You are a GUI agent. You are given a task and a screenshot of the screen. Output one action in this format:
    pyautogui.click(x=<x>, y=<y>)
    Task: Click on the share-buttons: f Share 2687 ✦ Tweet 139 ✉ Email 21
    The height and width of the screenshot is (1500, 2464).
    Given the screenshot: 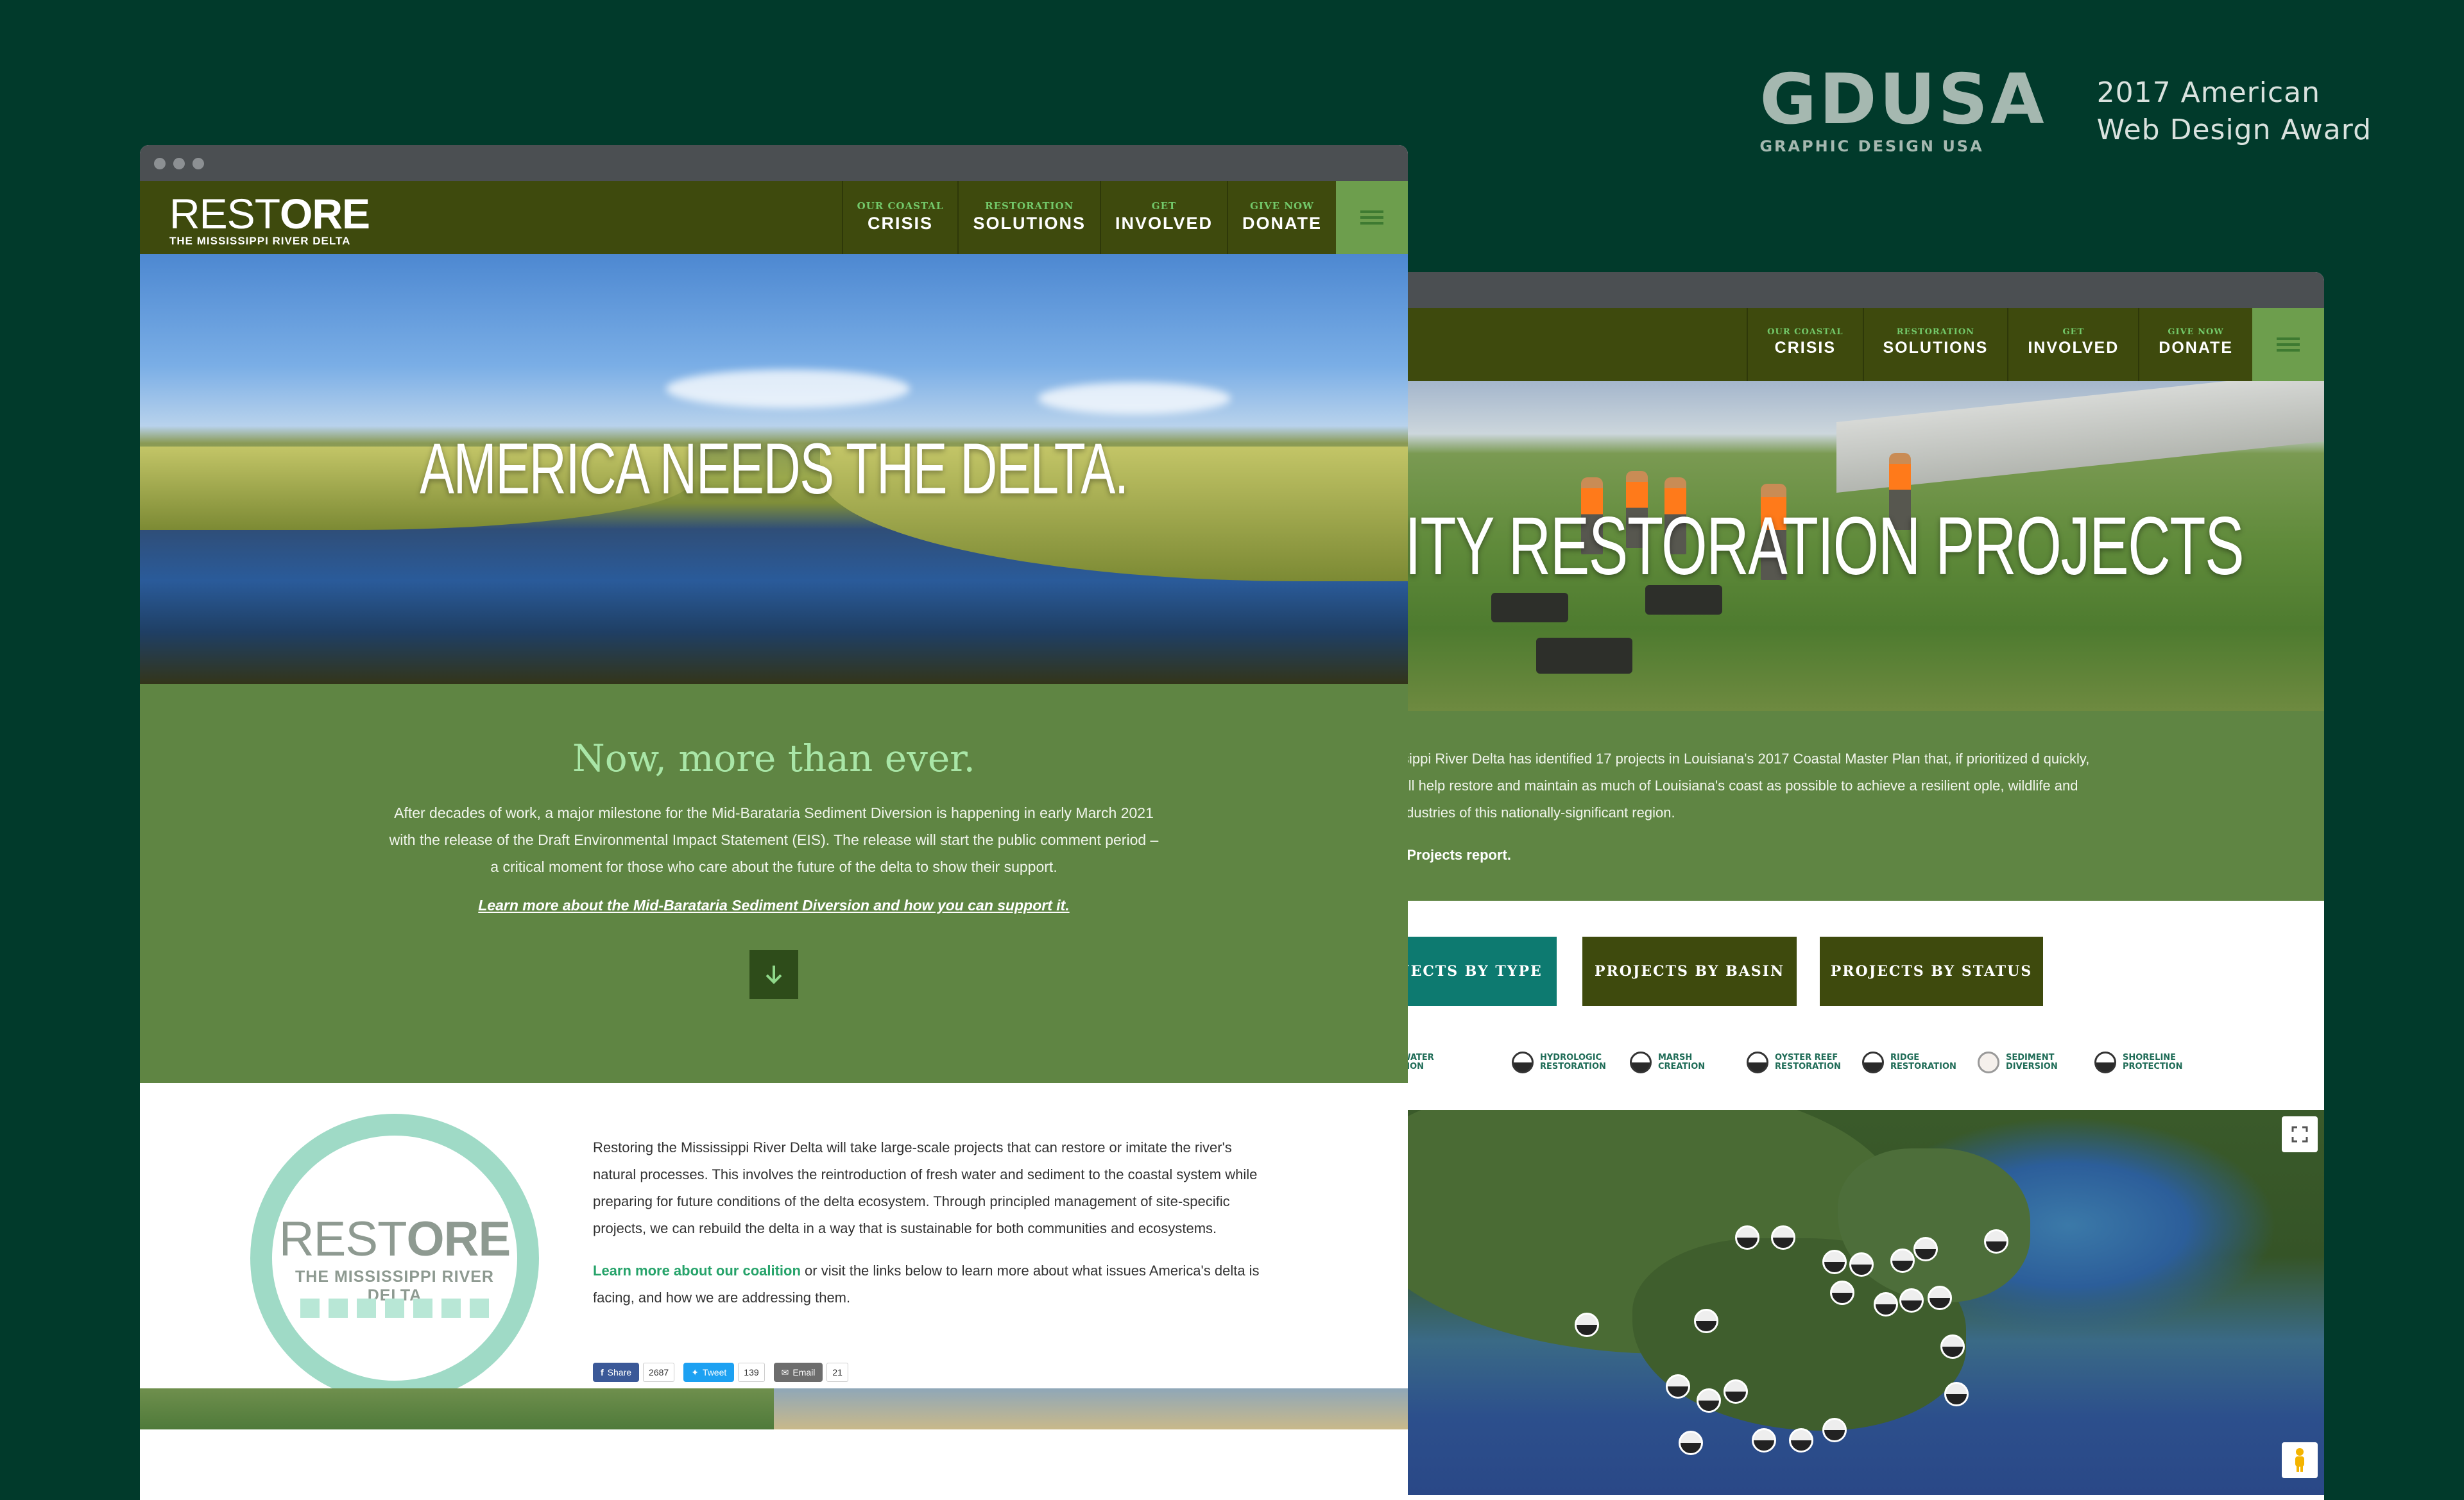 What is the action you would take?
    pyautogui.click(x=721, y=1372)
    